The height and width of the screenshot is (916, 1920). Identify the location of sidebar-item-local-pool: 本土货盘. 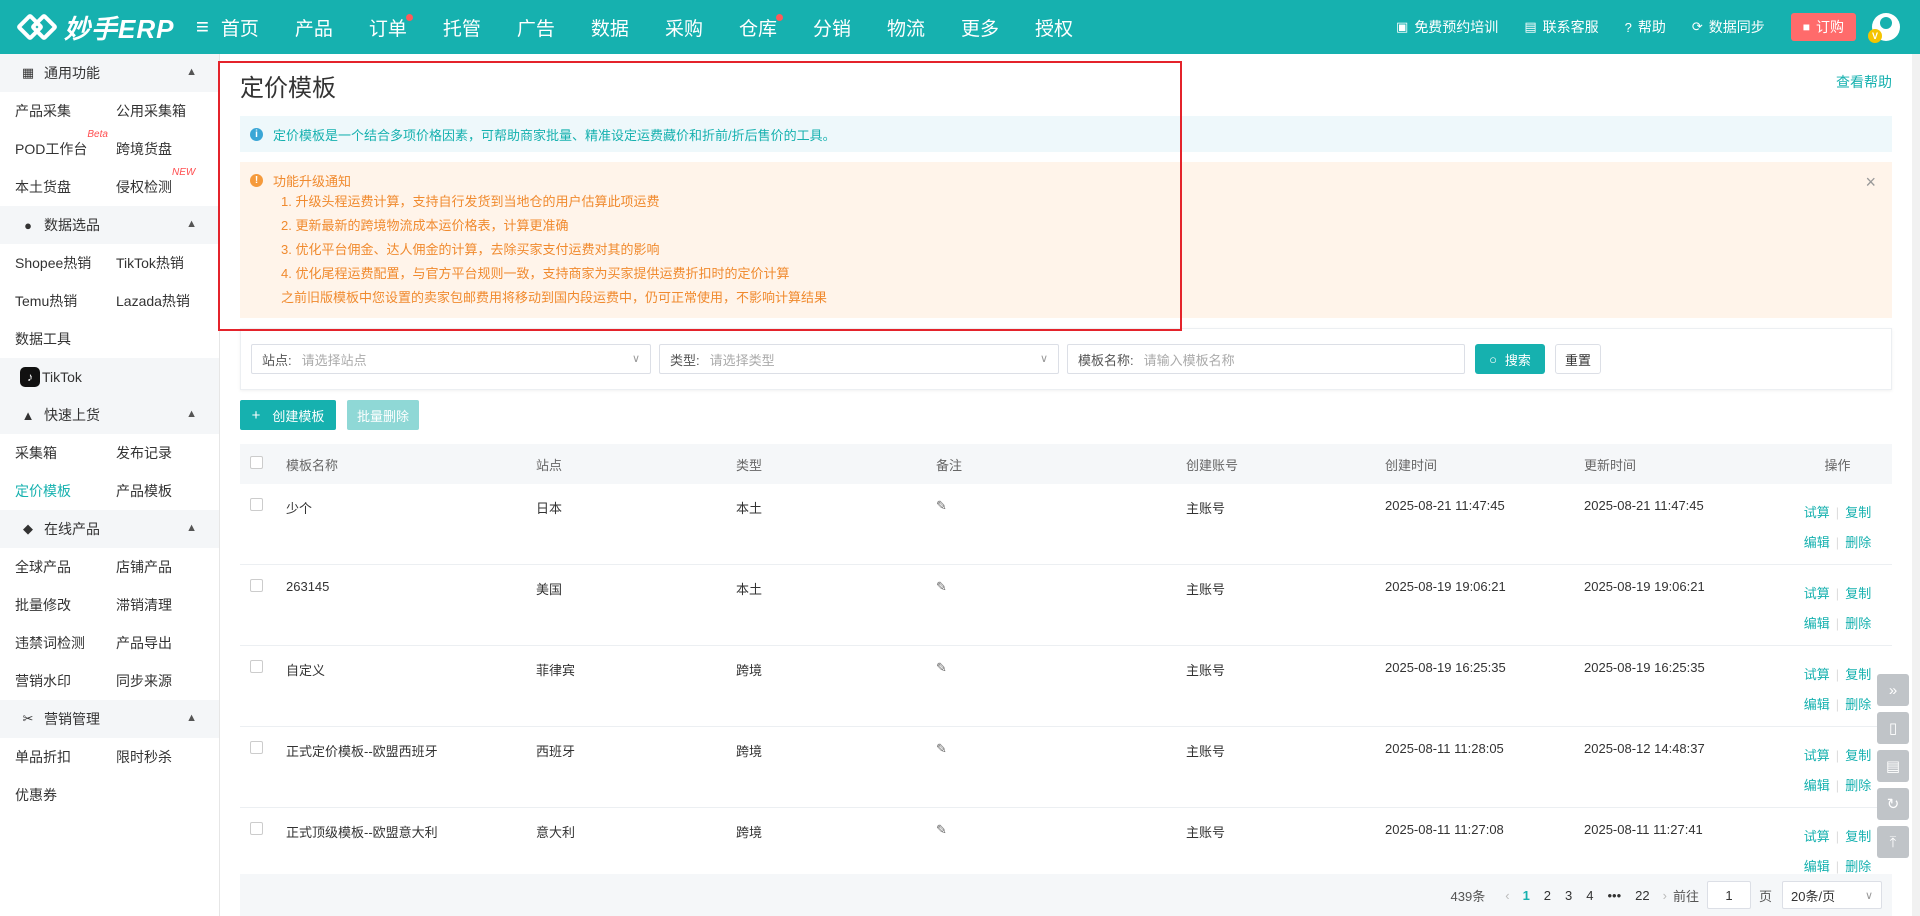
(50, 187).